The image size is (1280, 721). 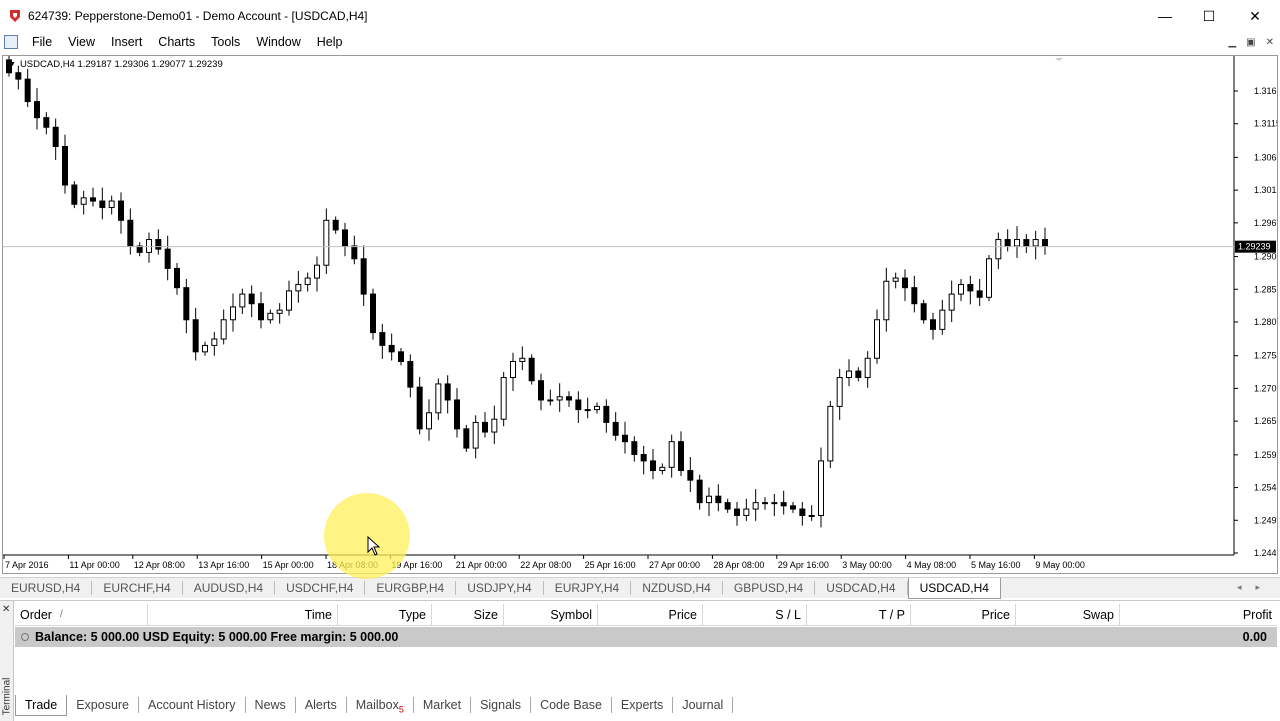 I want to click on mdi-restore-button: ▣, so click(x=1250, y=42).